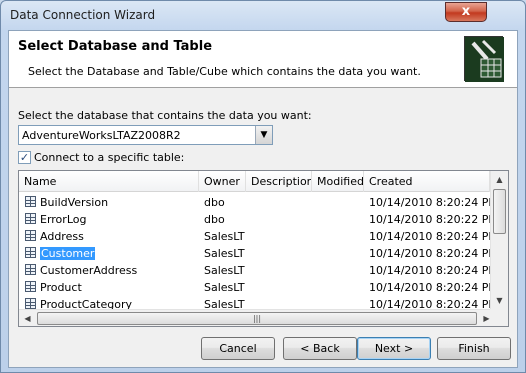 Image resolution: width=526 pixels, height=373 pixels. I want to click on horizontal-scroll-thumb: |||, so click(257, 318).